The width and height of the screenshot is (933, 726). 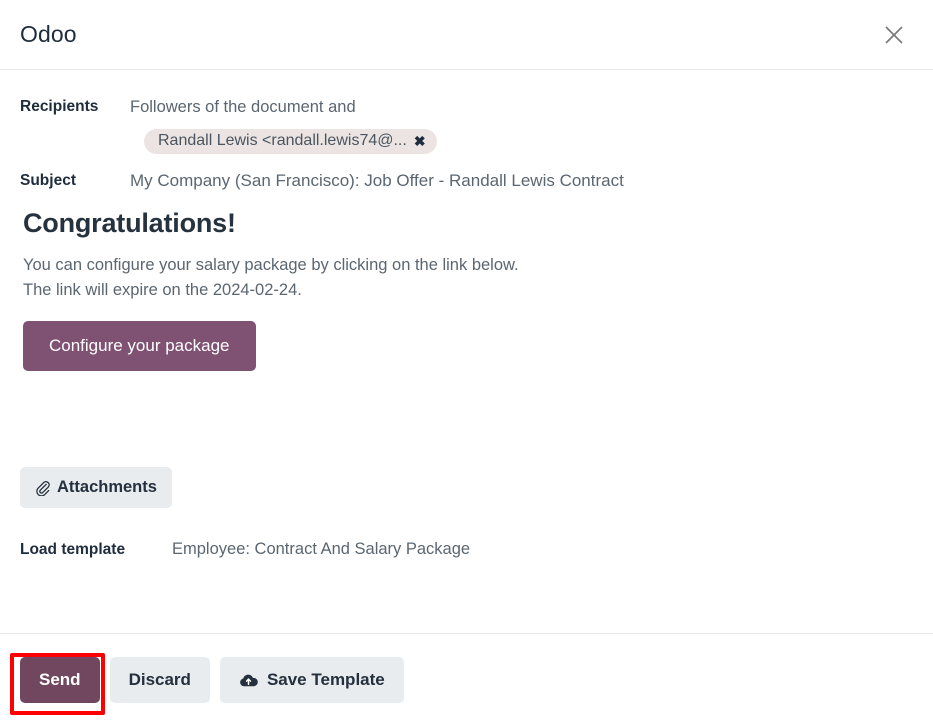 I want to click on recipient-chip: Randall Lewis <randall.lewis74@... ✖, so click(x=521, y=140).